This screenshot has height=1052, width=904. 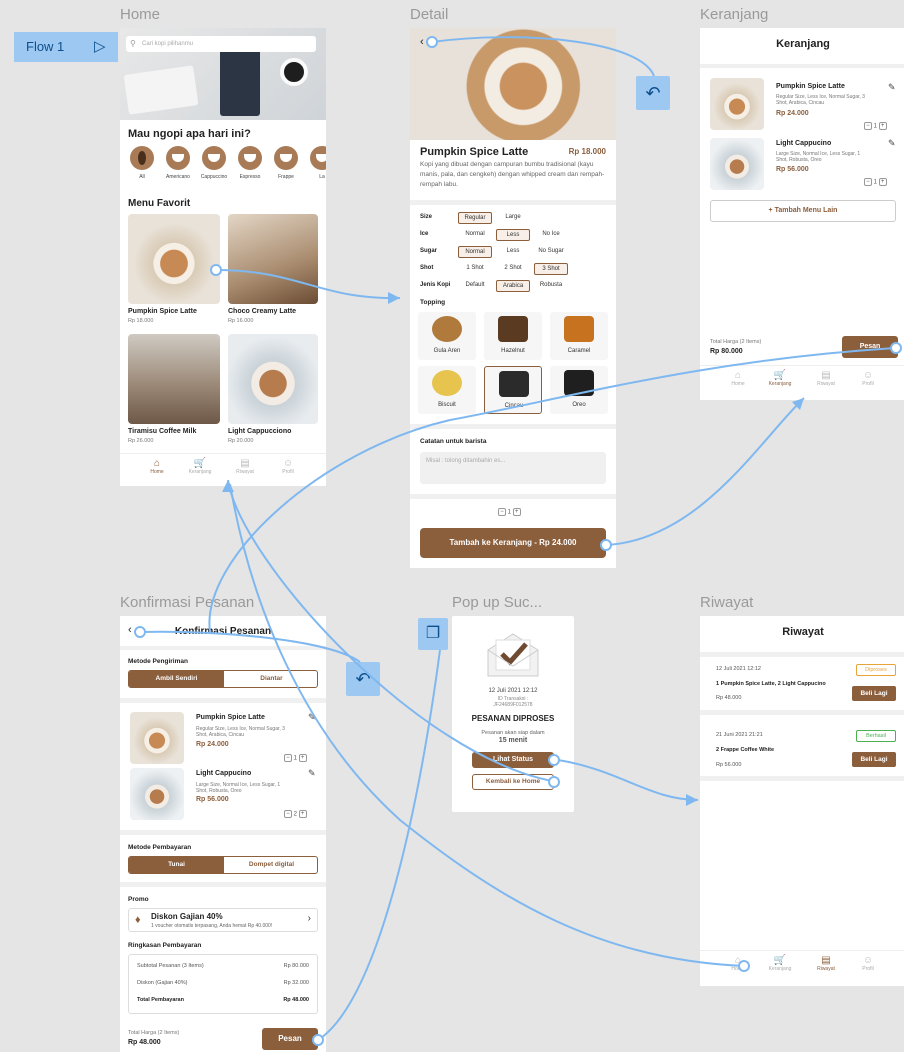 What do you see at coordinates (259, 431) in the screenshot?
I see `product-name: Light Cappucciono` at bounding box center [259, 431].